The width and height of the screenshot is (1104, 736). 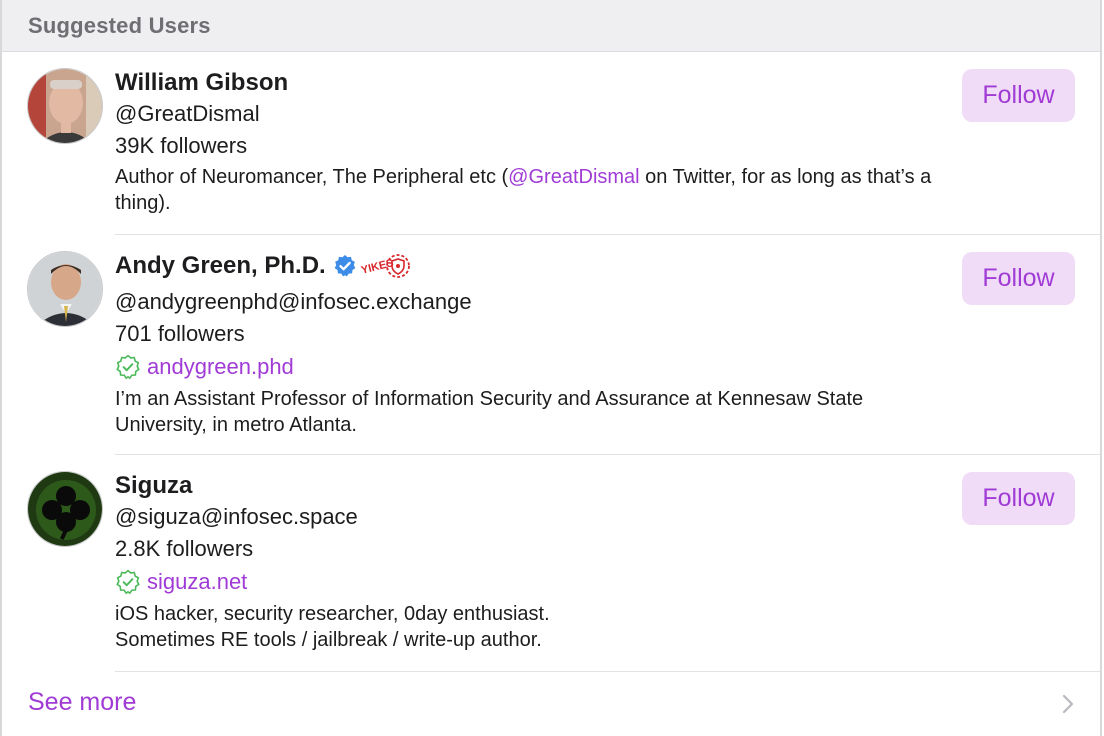 I want to click on follower-count: 701 followers, so click(x=180, y=333).